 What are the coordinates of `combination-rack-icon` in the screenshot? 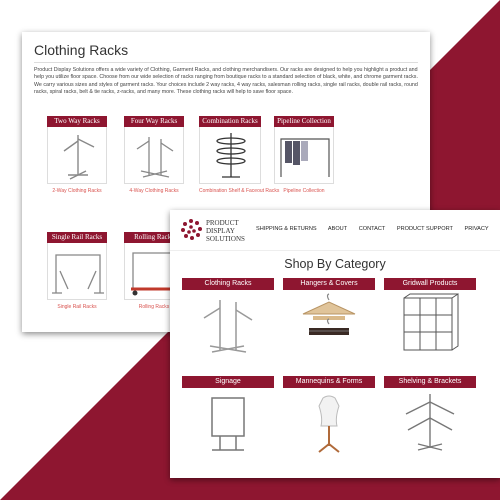 It's located at (230, 155).